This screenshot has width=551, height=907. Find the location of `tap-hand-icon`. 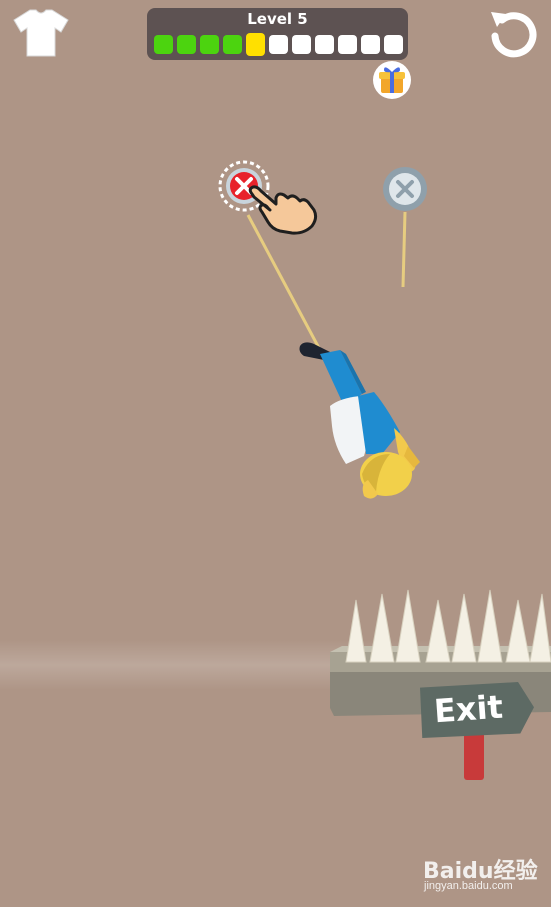

tap-hand-icon is located at coordinates (283, 209).